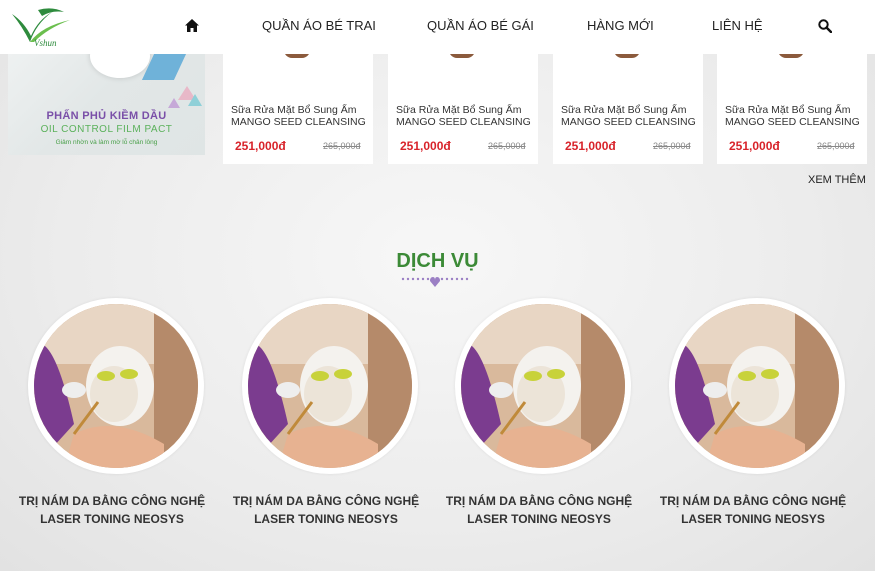  I want to click on logo-text: Vshun, so click(45, 43).